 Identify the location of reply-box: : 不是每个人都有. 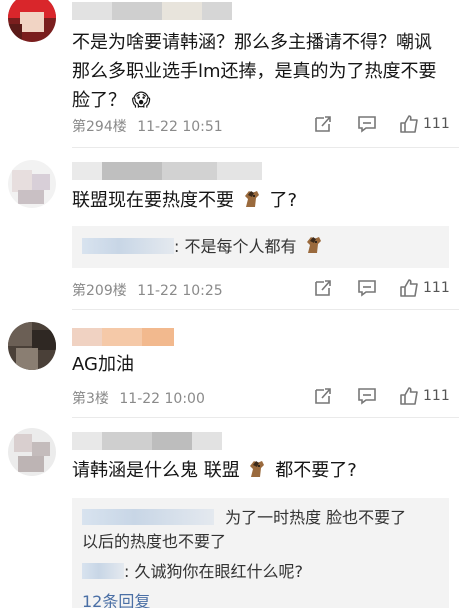
(260, 247).